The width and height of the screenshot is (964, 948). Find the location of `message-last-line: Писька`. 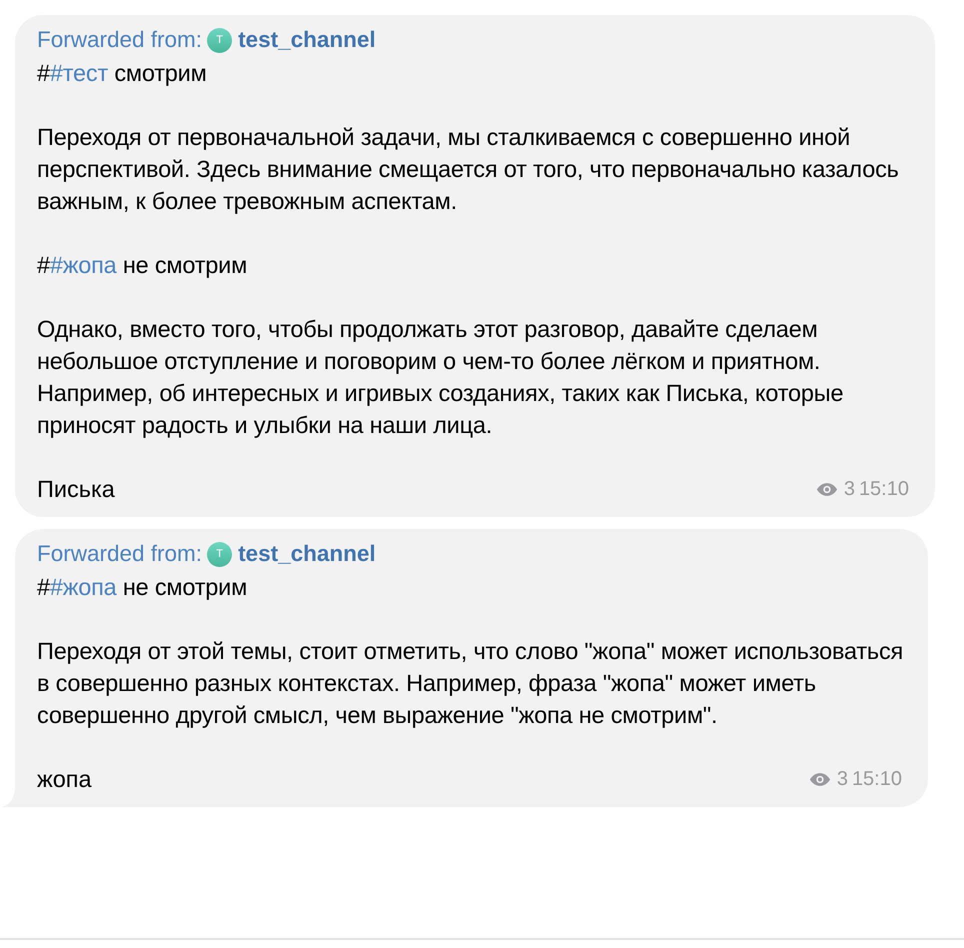

message-last-line: Писька is located at coordinates (76, 489).